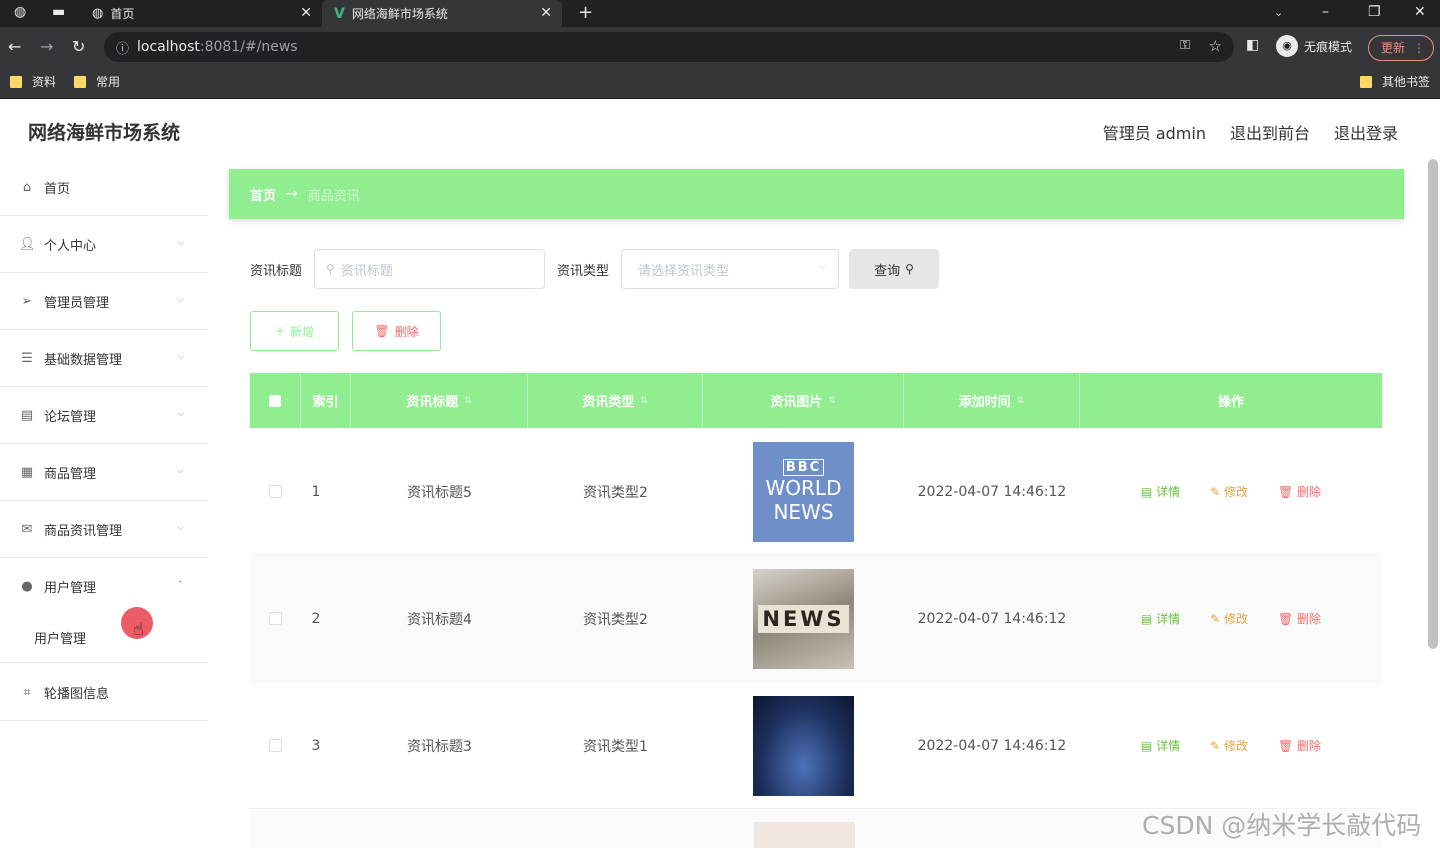 This screenshot has height=848, width=1440. I want to click on sidebar-item-basedata: ☰ 基础数据管理 ⌵, so click(104, 358).